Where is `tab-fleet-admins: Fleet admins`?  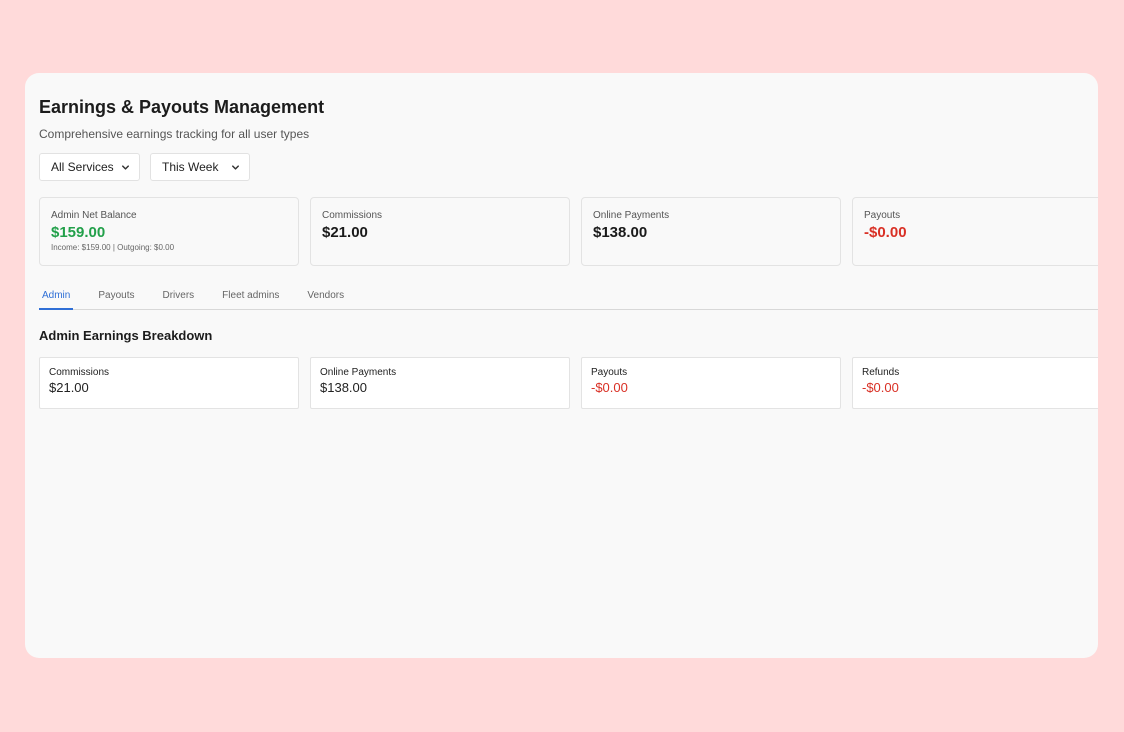 tab-fleet-admins: Fleet admins is located at coordinates (250, 297).